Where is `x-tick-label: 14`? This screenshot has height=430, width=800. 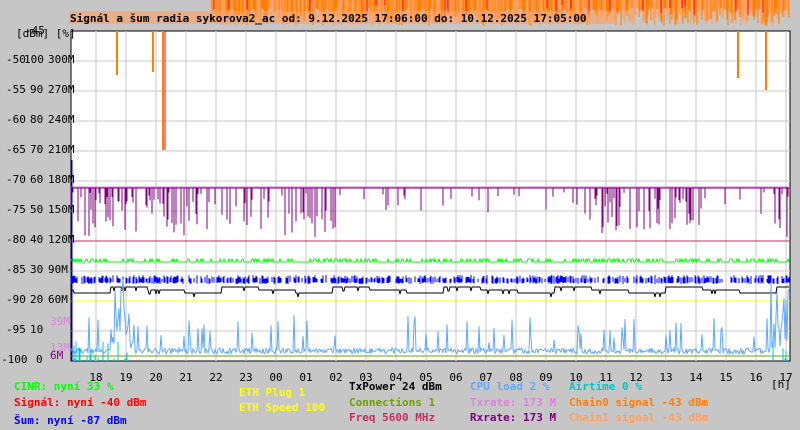 x-tick-label: 14 is located at coordinates (696, 377).